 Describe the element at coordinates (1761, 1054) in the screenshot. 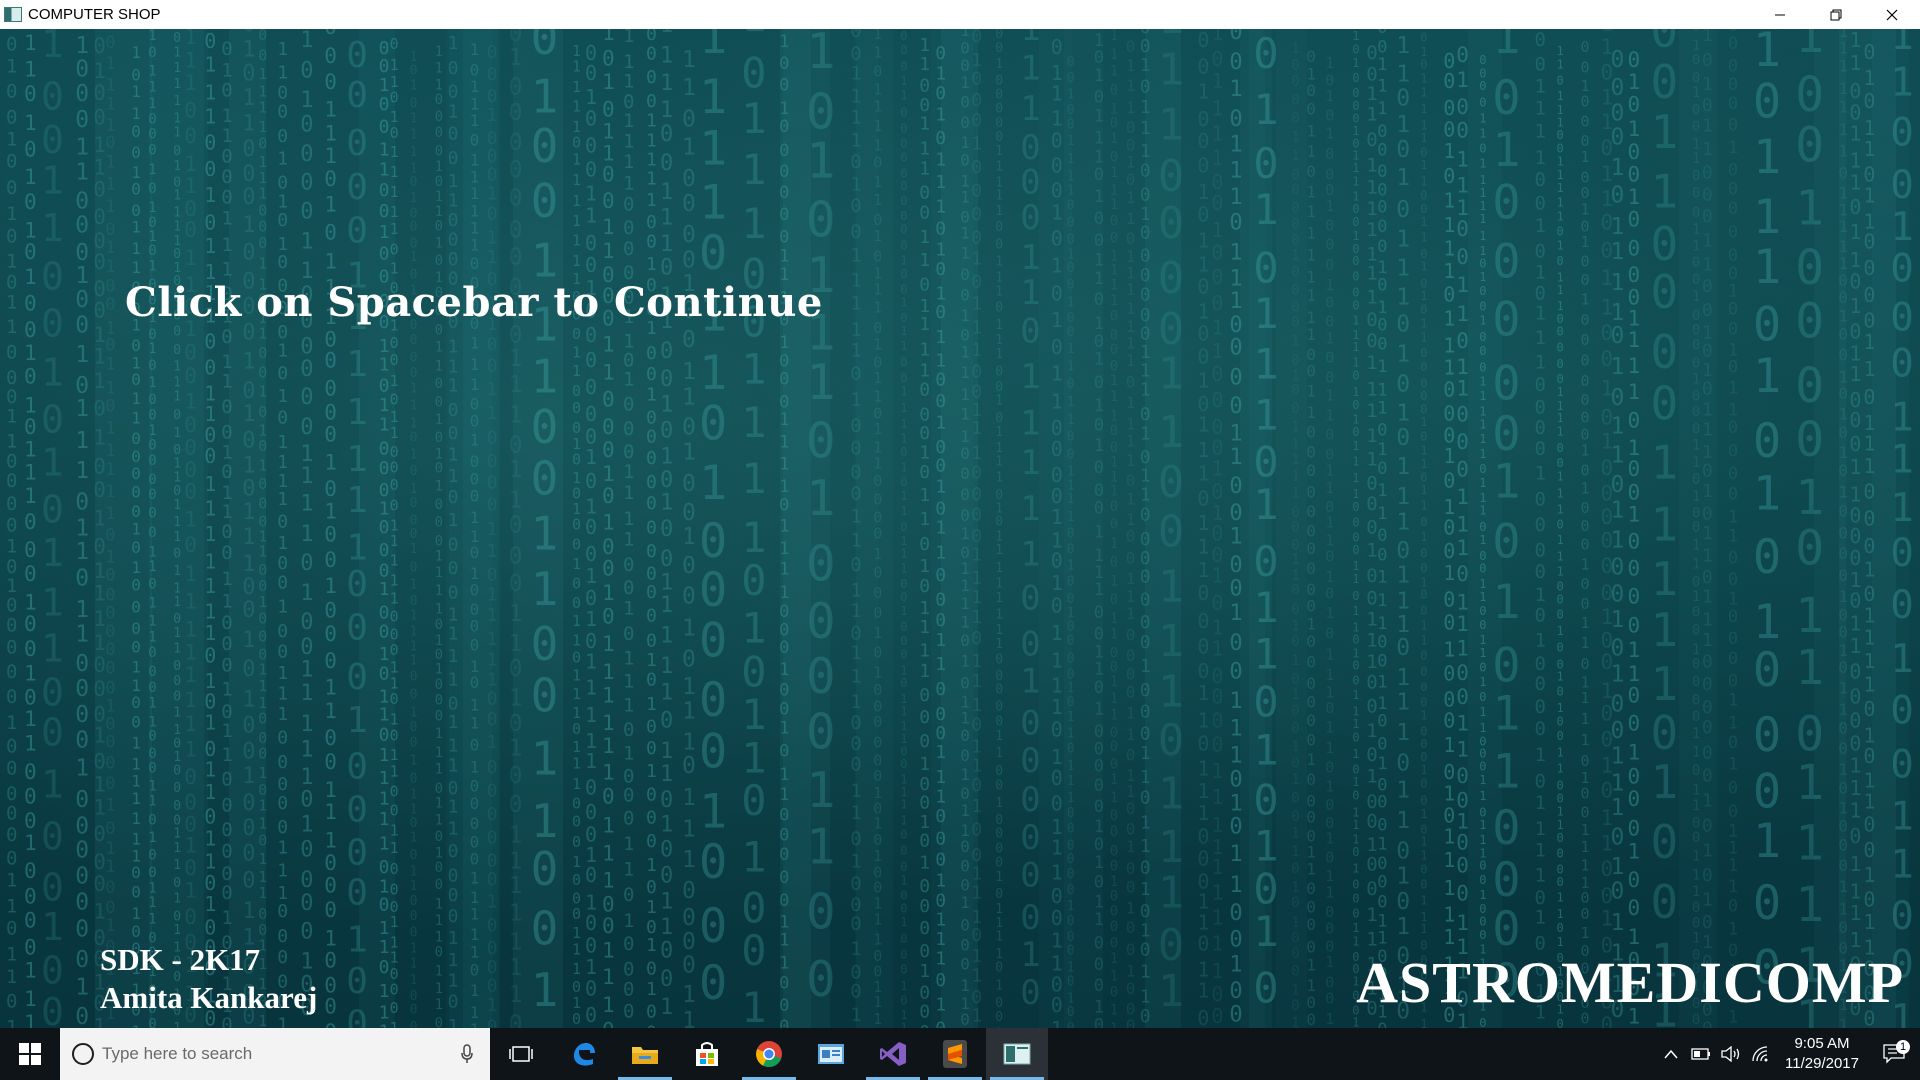

I see `wifi-button` at that location.